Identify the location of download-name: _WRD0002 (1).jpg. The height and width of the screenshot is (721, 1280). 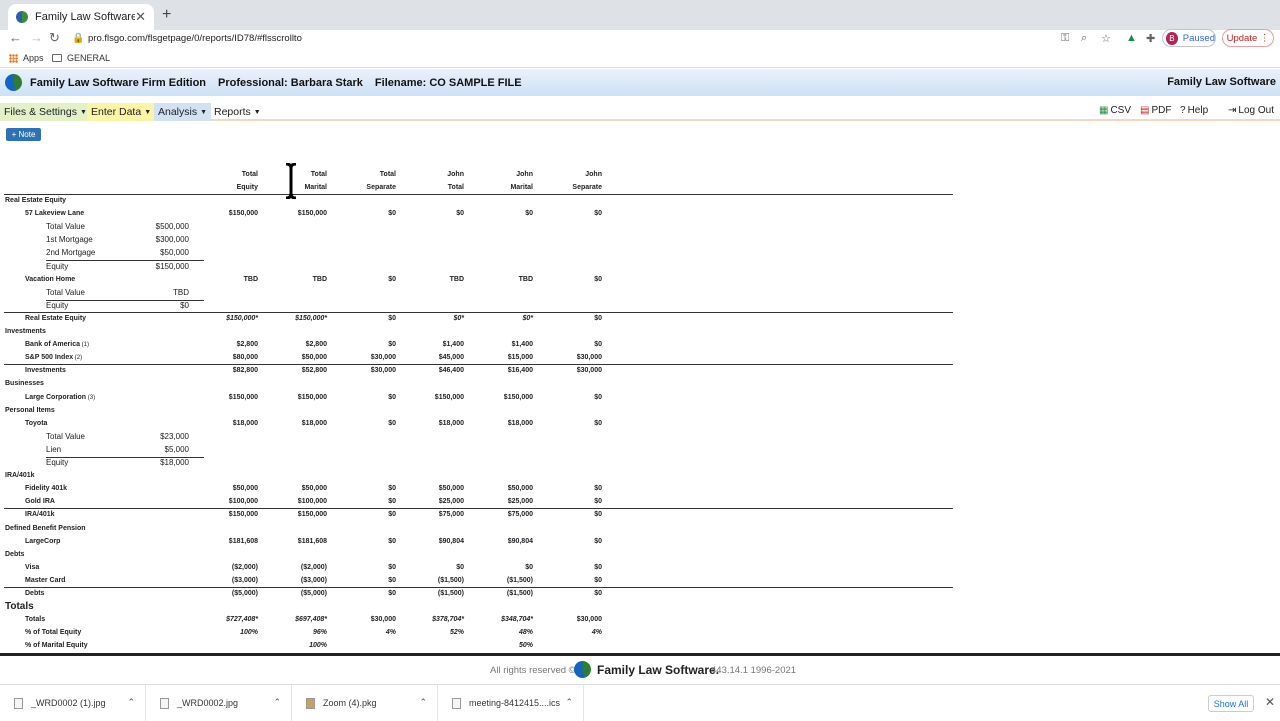
(68, 703).